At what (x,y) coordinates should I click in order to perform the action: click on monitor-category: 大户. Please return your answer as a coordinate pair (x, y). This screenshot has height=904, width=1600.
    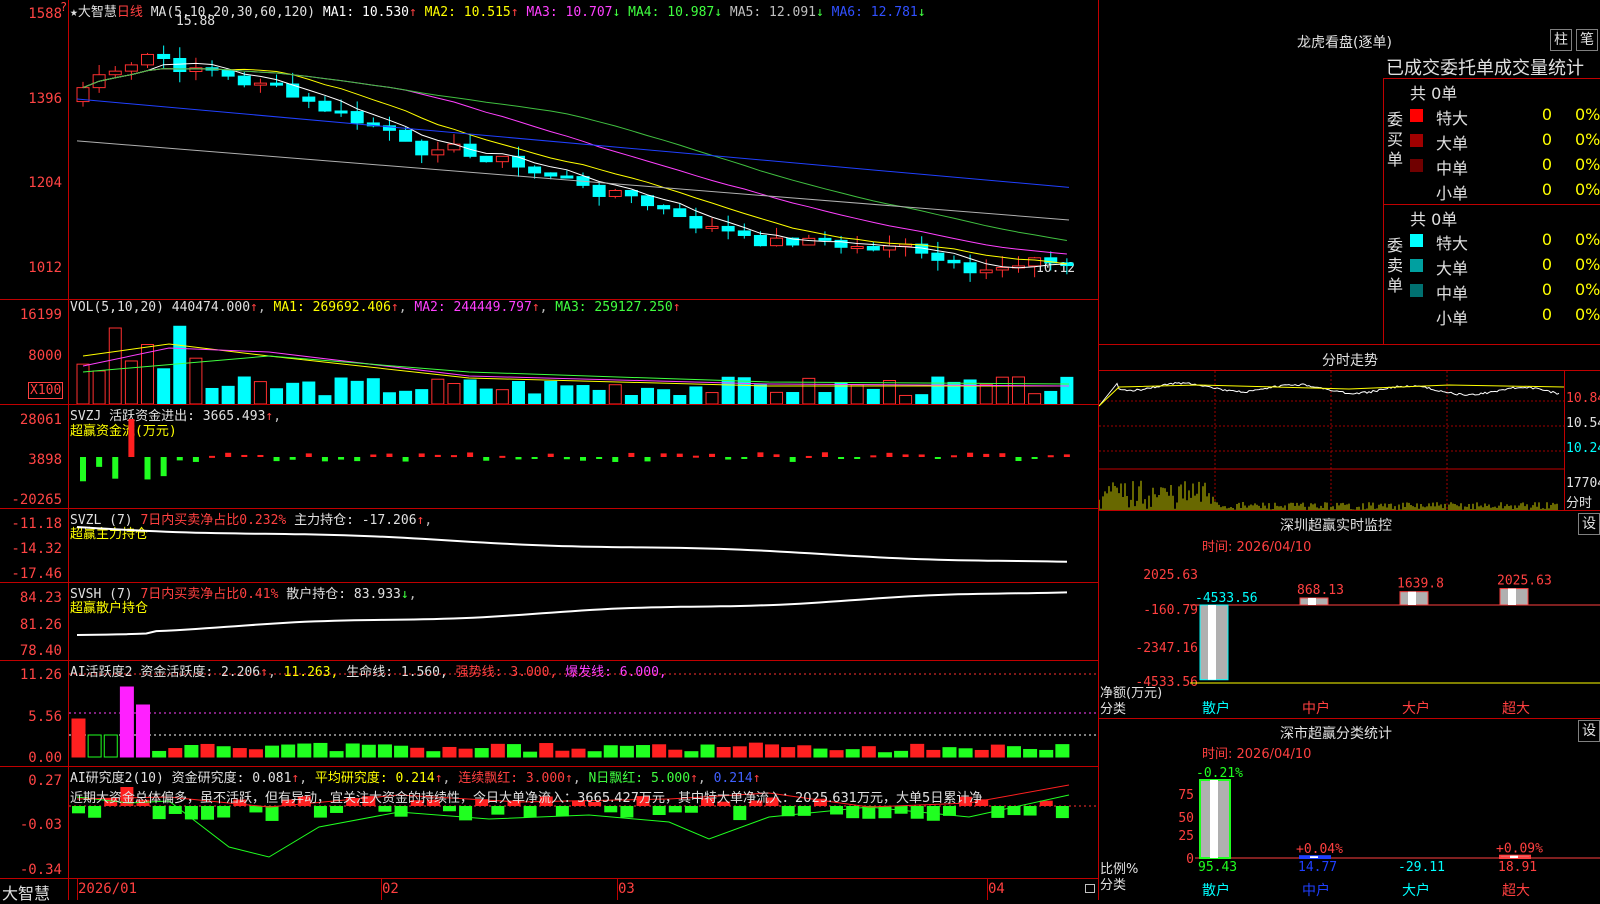
    Looking at the image, I should click on (1416, 709).